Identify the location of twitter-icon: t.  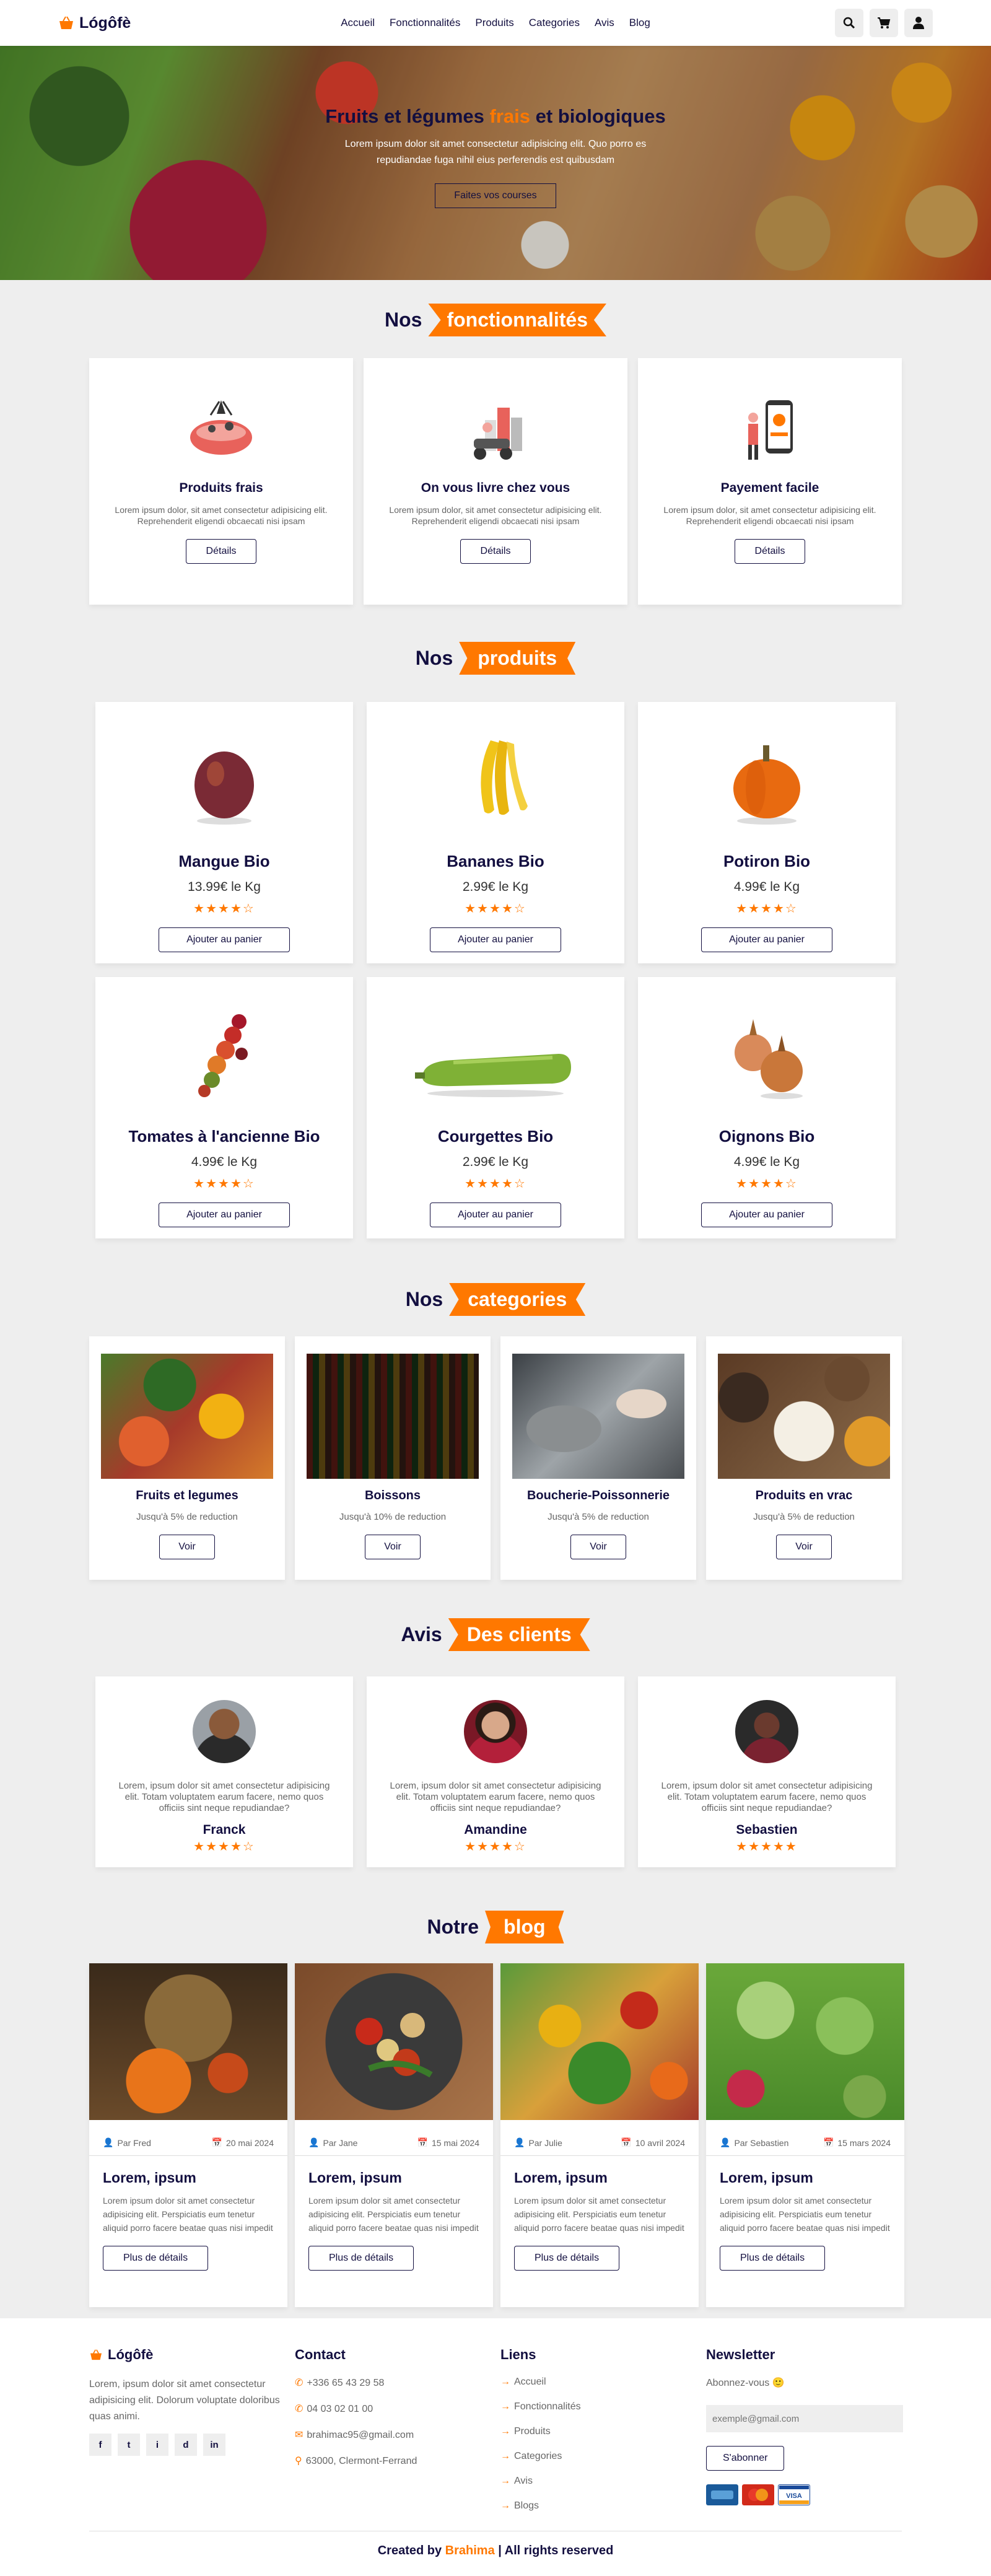
(129, 2445).